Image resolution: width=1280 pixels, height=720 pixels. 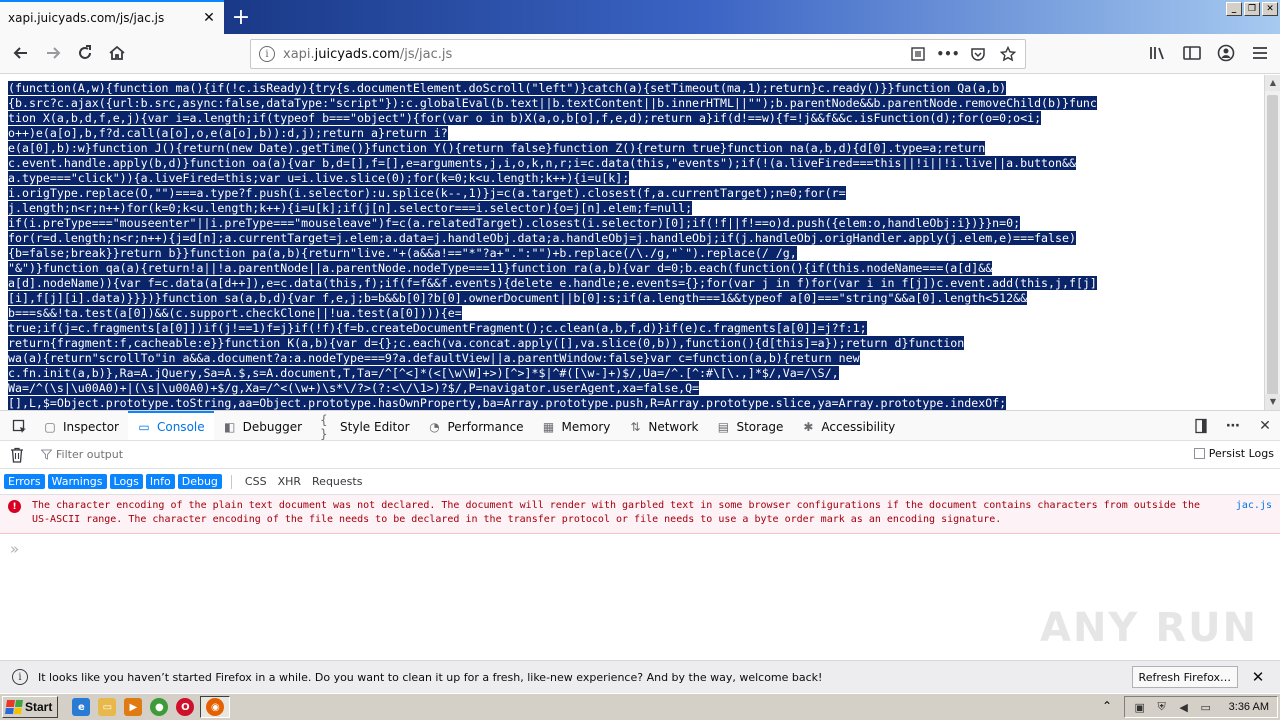 What do you see at coordinates (289, 481) in the screenshot?
I see `filter-xhr: XHR` at bounding box center [289, 481].